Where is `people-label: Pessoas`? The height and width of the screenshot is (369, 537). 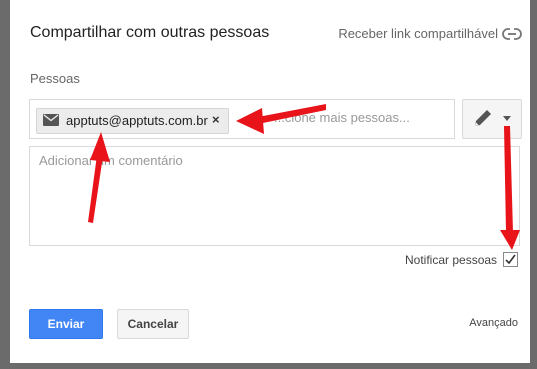 people-label: Pessoas is located at coordinates (55, 78).